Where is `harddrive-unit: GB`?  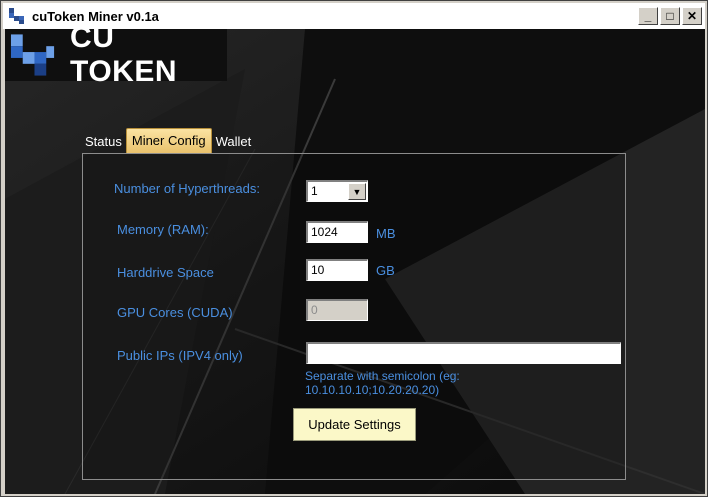 harddrive-unit: GB is located at coordinates (385, 270).